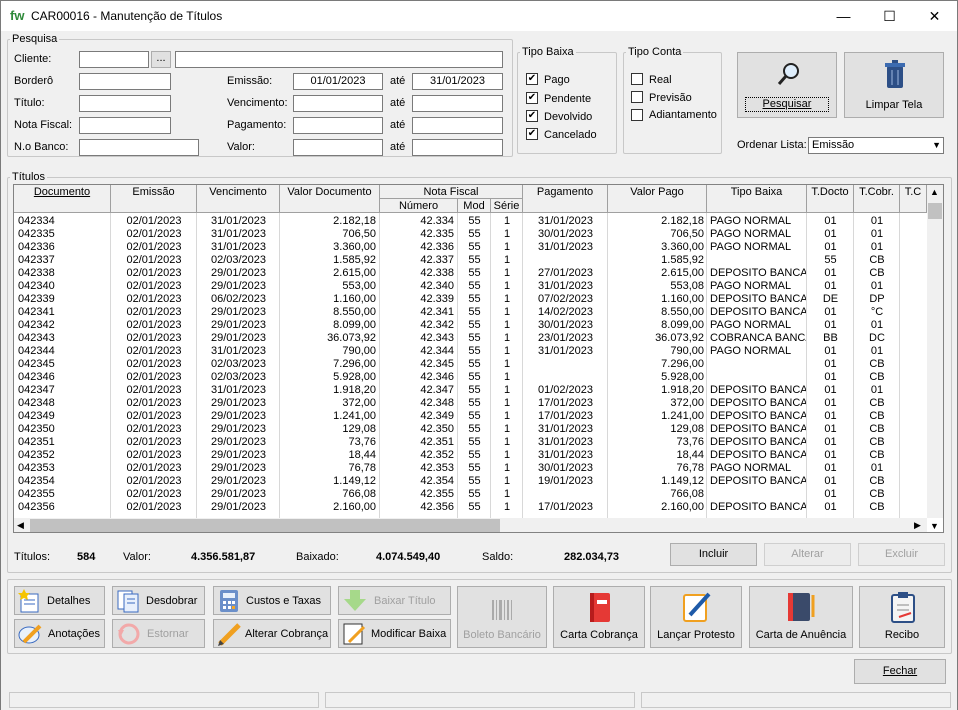  Describe the element at coordinates (474, 206) in the screenshot. I see `col-mod: Mod` at that location.